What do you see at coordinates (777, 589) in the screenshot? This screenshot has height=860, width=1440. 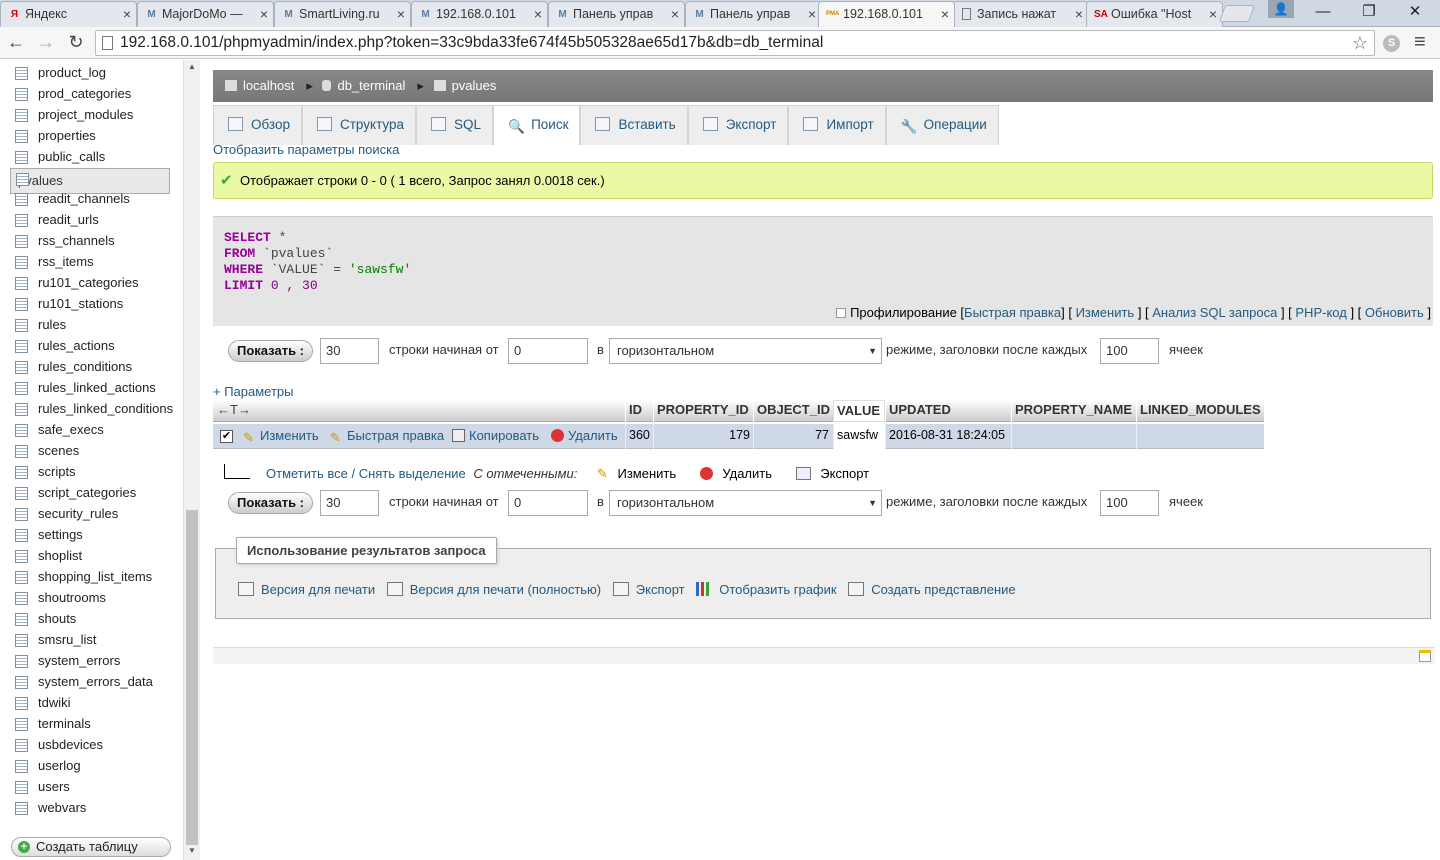 I see `display-chart-link: Отобразить график` at bounding box center [777, 589].